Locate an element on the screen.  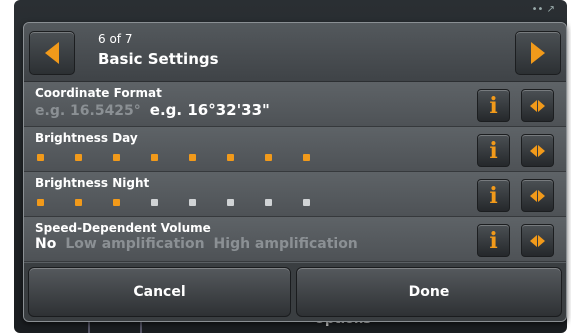
option-no: No is located at coordinates (45, 244).